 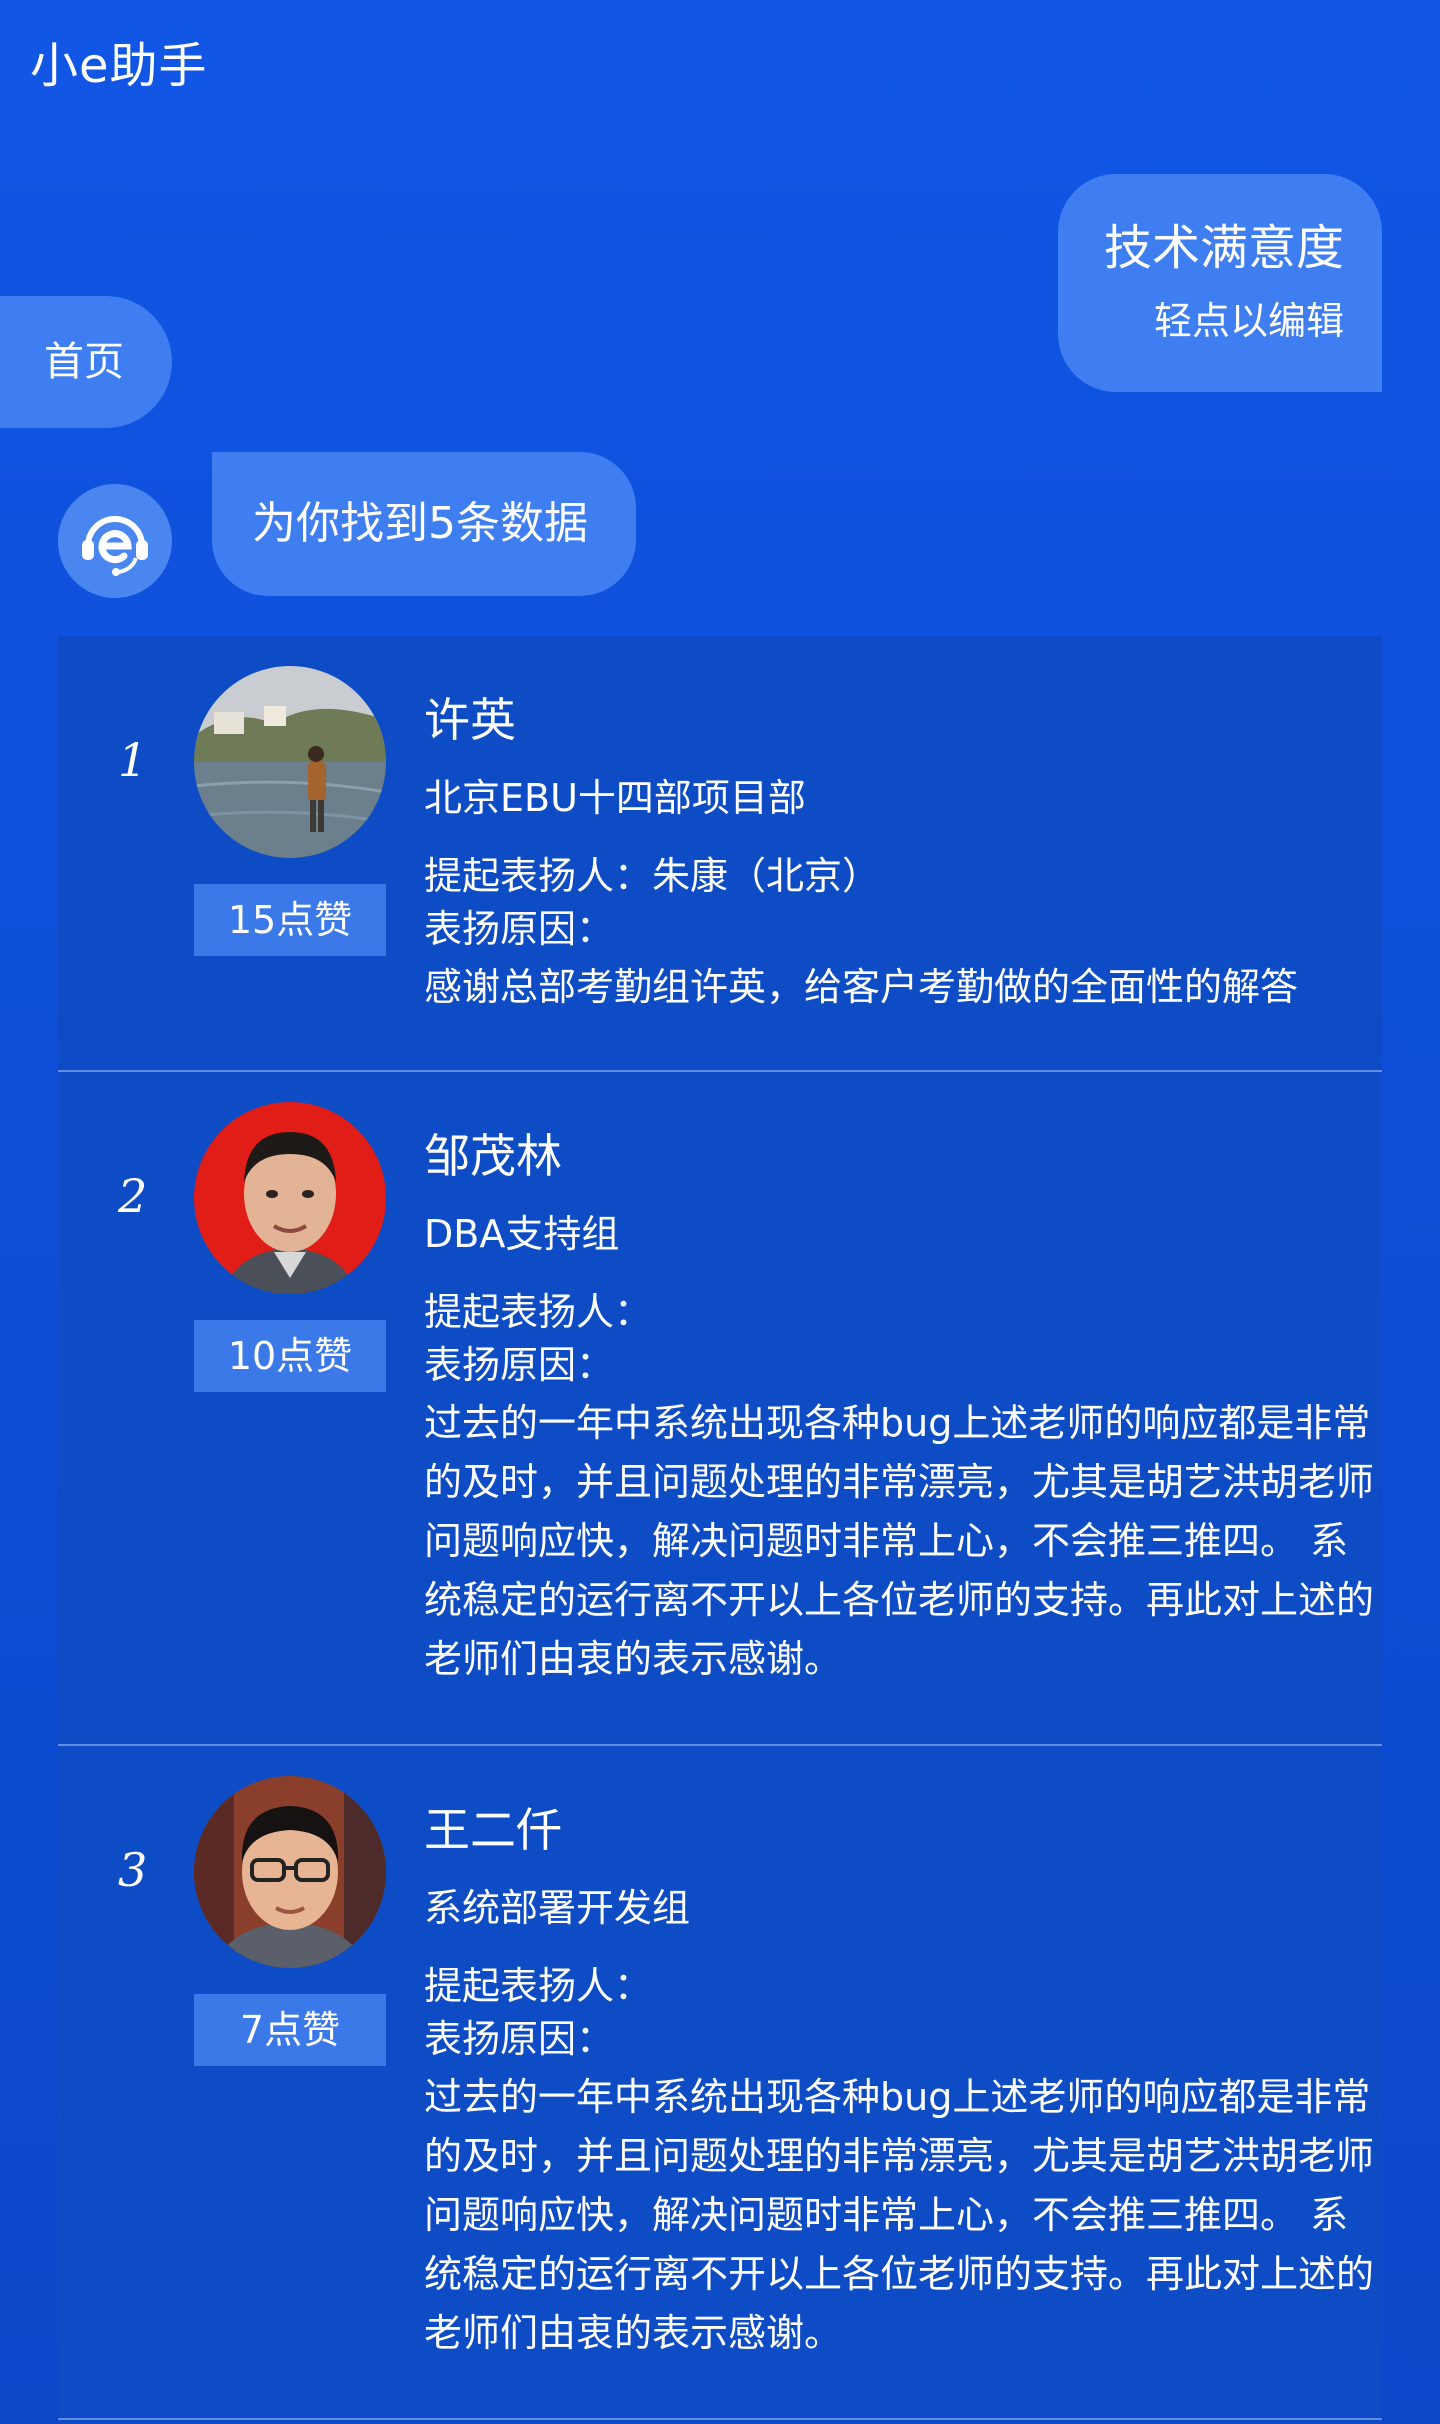 I want to click on headset-e-icon, so click(x=115, y=546).